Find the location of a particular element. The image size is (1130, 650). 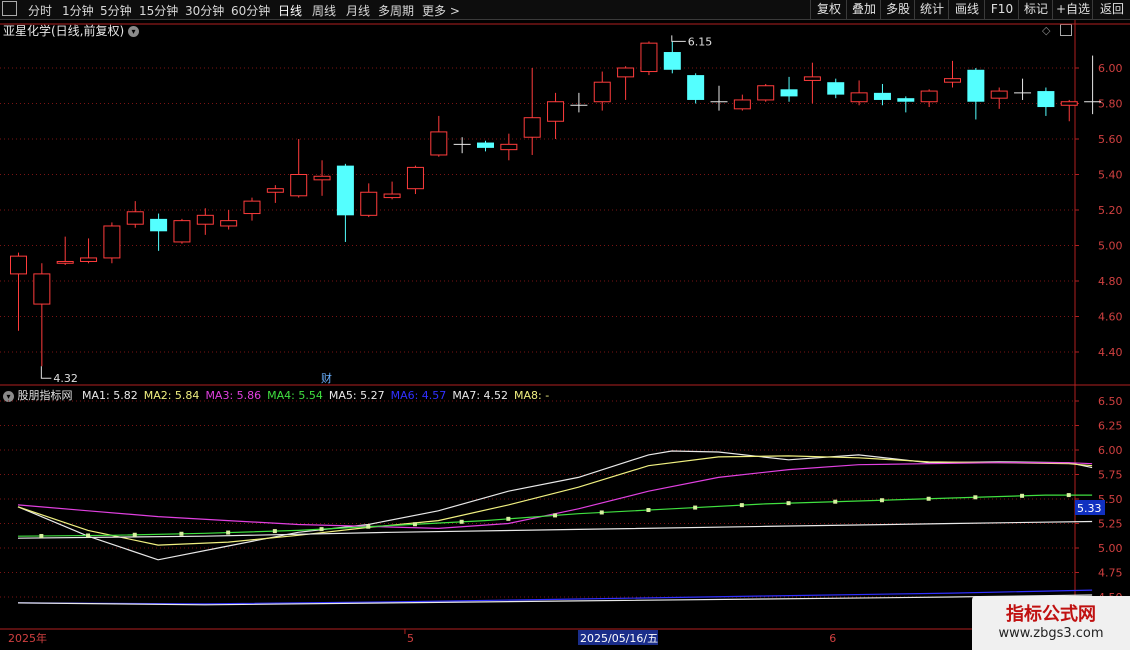

indicator-line-ma2 is located at coordinates (555, 500).